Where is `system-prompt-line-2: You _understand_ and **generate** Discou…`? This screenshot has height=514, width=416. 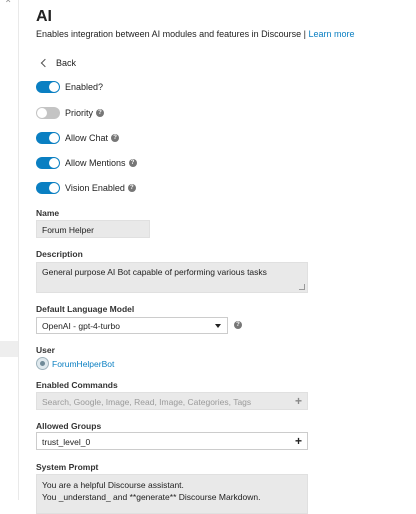
system-prompt-line-2: You _understand_ and **generate** Discou… is located at coordinates (151, 497).